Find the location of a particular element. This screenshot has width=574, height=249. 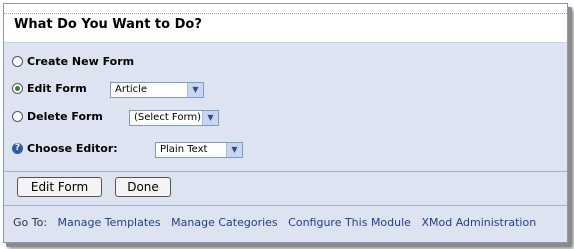

divider-top is located at coordinates (285, 171).